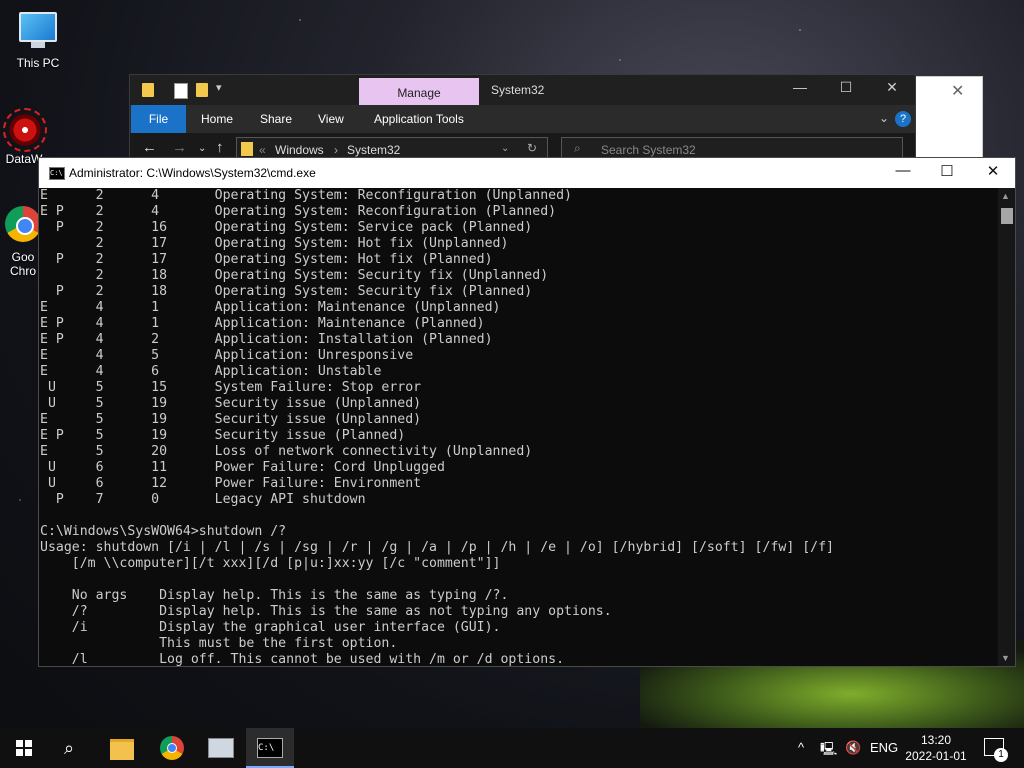 This screenshot has width=1024, height=768. Describe the element at coordinates (828, 751) in the screenshot. I see `network-icon: 🖳` at that location.